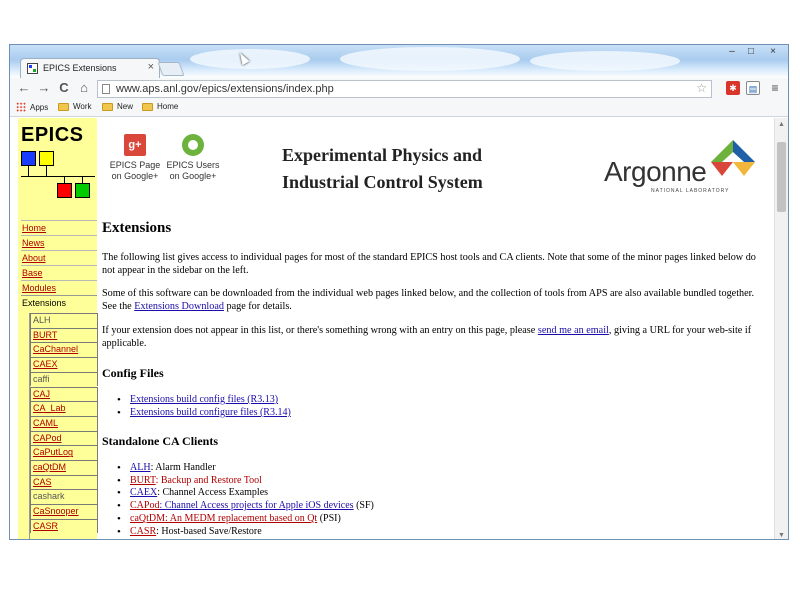 This screenshot has width=800, height=600. What do you see at coordinates (151, 67) in the screenshot?
I see `tab-close-icon: ×` at bounding box center [151, 67].